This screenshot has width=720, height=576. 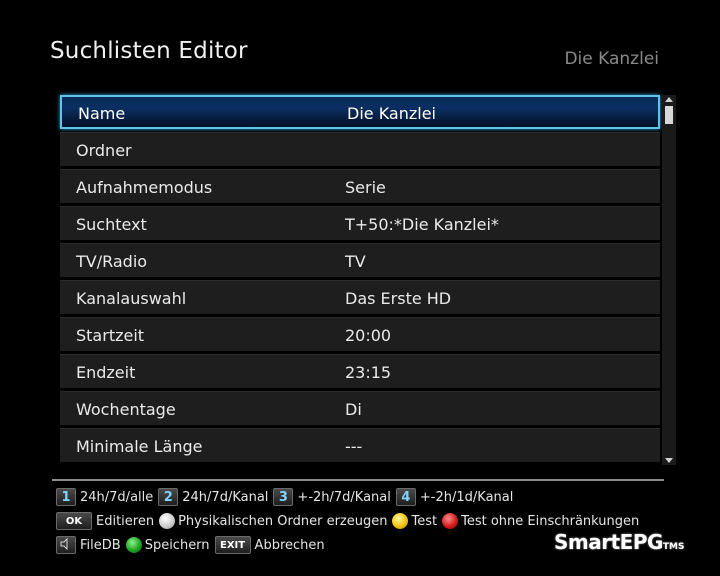 I want to click on help-line-3: FileDB Speichern EXIT Abbrechen, so click(x=193, y=545).